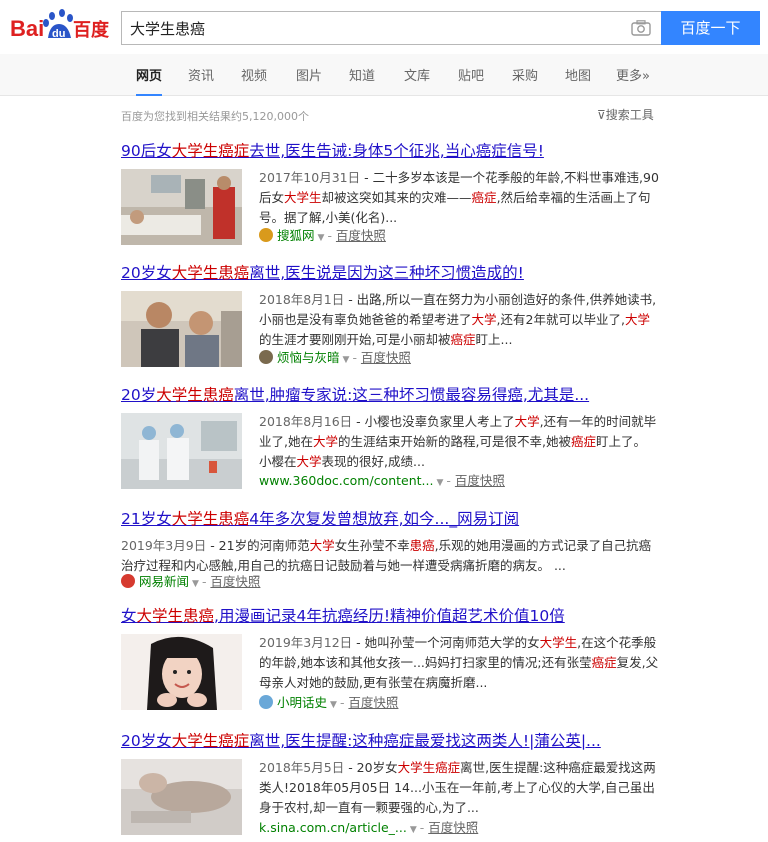 The height and width of the screenshot is (842, 768). Describe the element at coordinates (578, 80) in the screenshot. I see `tab-map: 地图` at that location.